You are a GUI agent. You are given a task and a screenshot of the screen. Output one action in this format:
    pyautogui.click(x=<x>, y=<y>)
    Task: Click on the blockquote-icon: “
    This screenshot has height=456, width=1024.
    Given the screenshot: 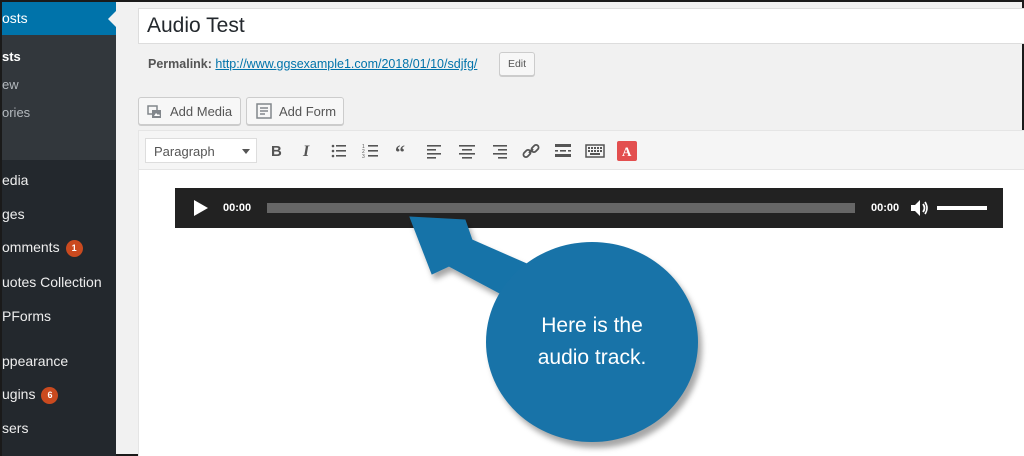 What is the action you would take?
    pyautogui.click(x=403, y=151)
    